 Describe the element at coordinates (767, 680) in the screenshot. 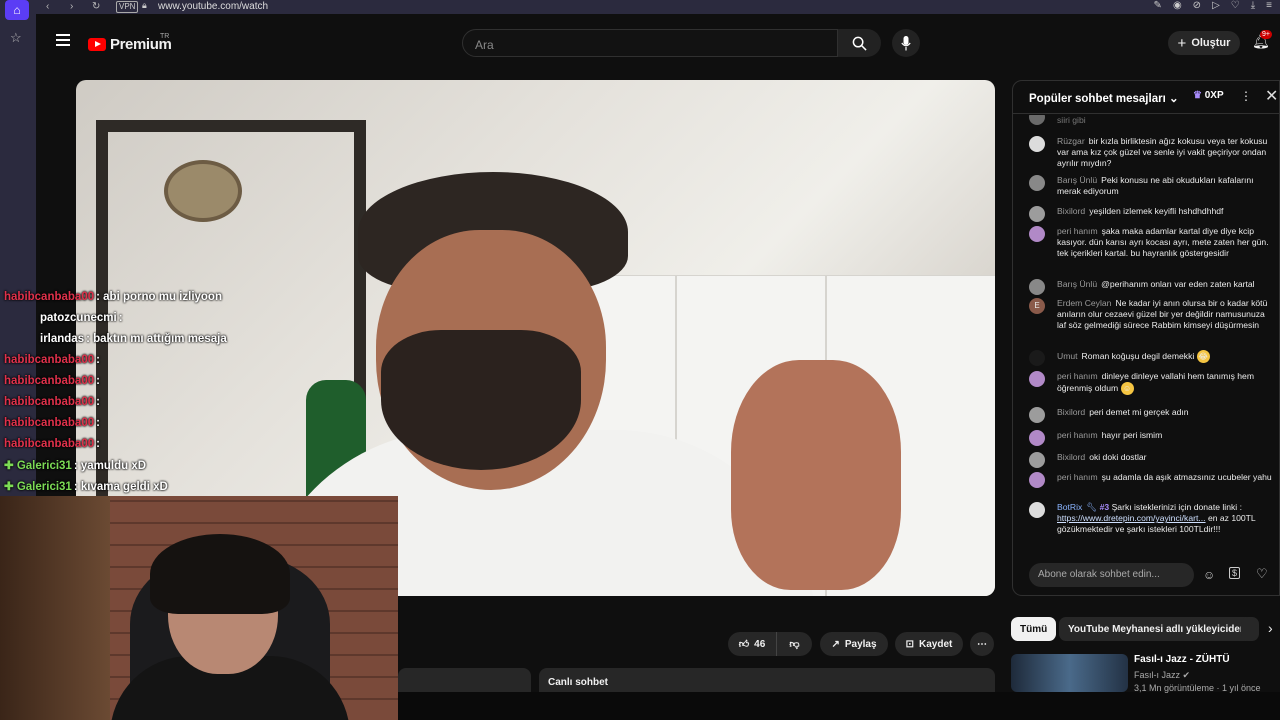

I see `live-chat-section: Canlı sohbet` at that location.